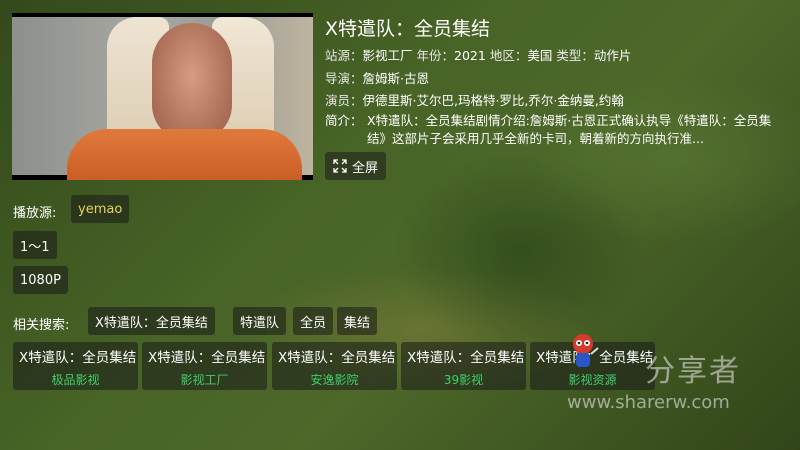 The image size is (800, 450). I want to click on result-site: 极品影视, so click(75, 380).